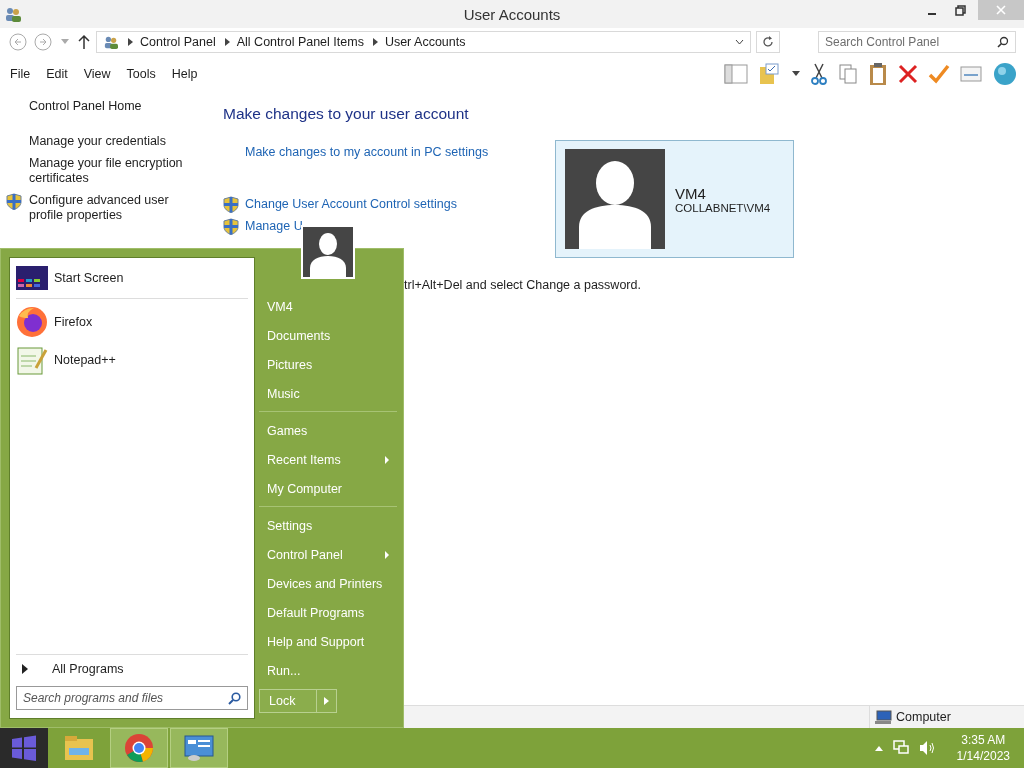 Image resolution: width=1024 pixels, height=768 pixels. What do you see at coordinates (32, 360) in the screenshot?
I see `notepad-icon` at bounding box center [32, 360].